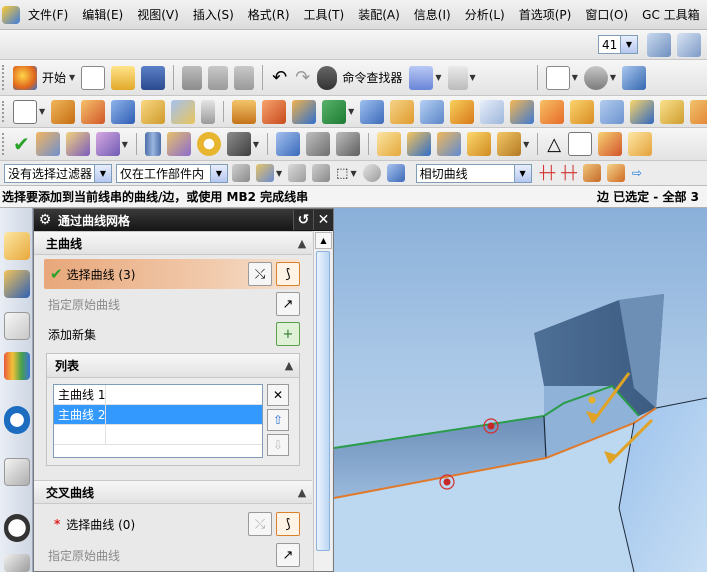 The height and width of the screenshot is (572, 707). What do you see at coordinates (173, 243) in the screenshot?
I see `primary-curves-header: 主曲线 ▲` at bounding box center [173, 243].